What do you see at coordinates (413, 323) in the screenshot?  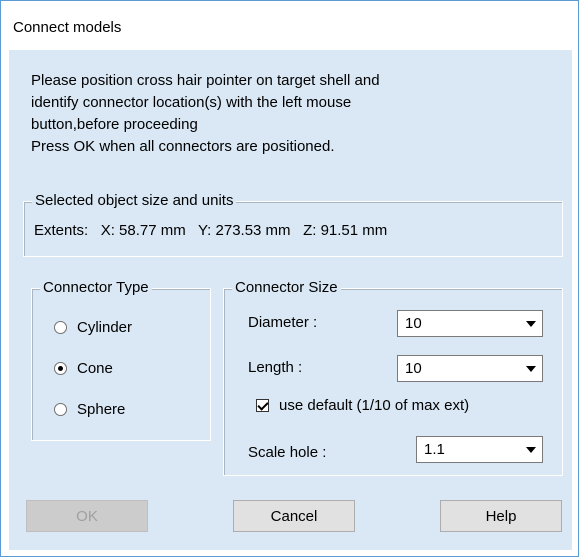 I see `diameter-value: 10` at bounding box center [413, 323].